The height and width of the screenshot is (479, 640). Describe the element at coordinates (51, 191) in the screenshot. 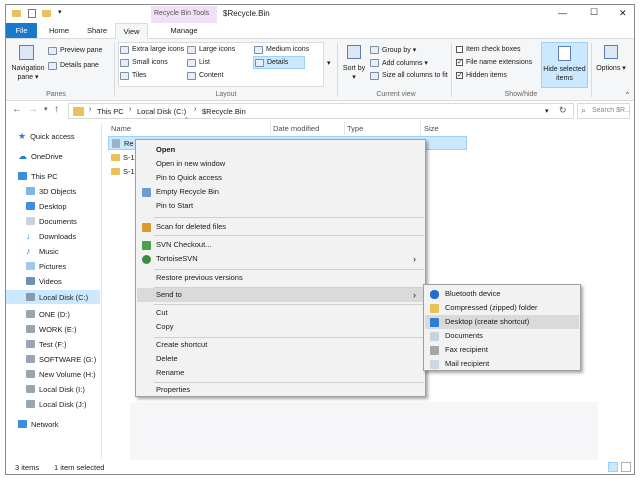

I see `nav-3d-objects: 3D Objects` at that location.